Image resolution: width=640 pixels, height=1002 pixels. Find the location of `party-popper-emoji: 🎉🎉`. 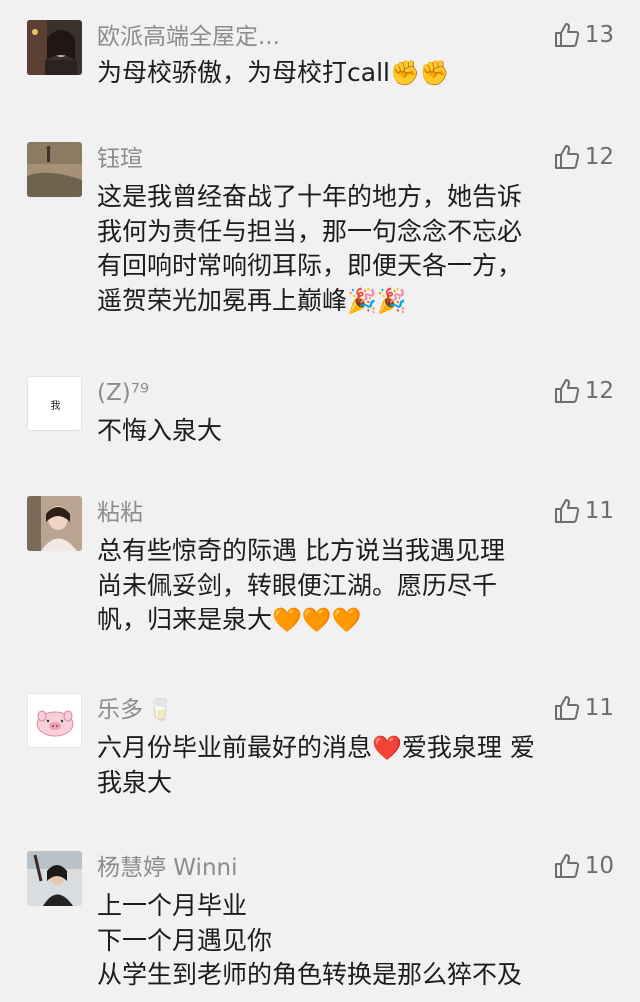

party-popper-emoji: 🎉🎉 is located at coordinates (377, 300).